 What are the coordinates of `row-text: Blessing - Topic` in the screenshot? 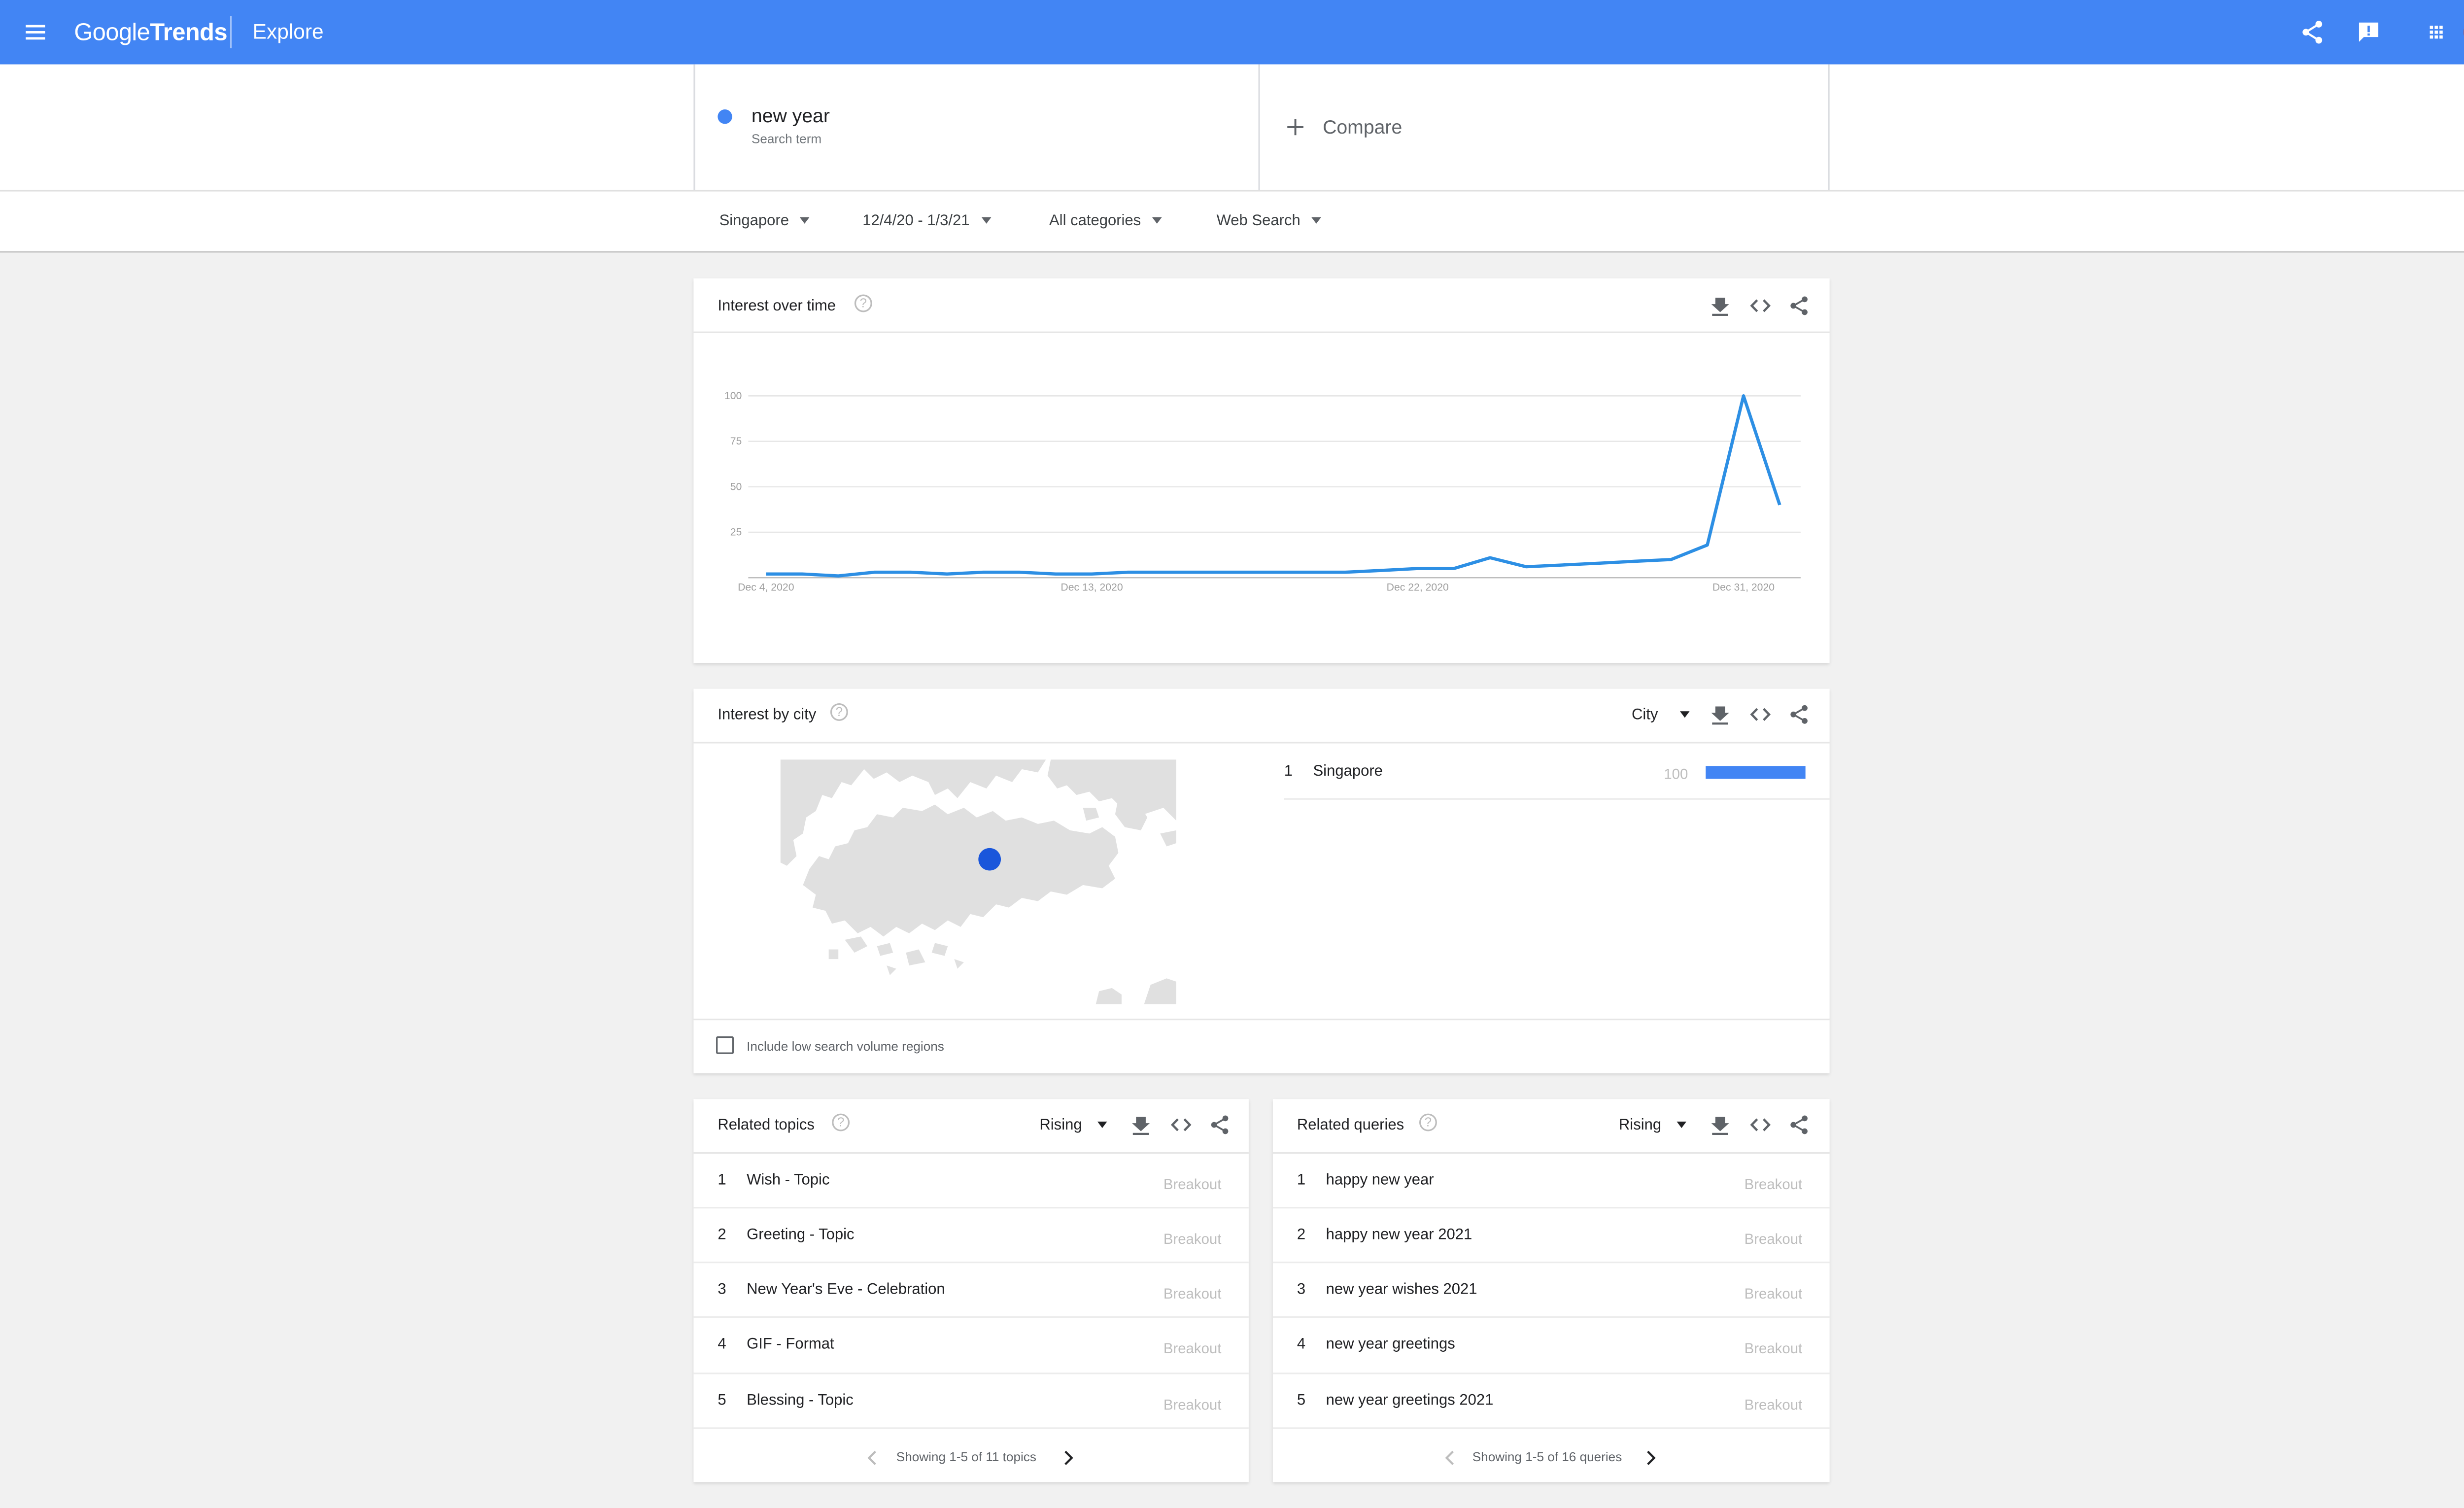 It's located at (800, 1400).